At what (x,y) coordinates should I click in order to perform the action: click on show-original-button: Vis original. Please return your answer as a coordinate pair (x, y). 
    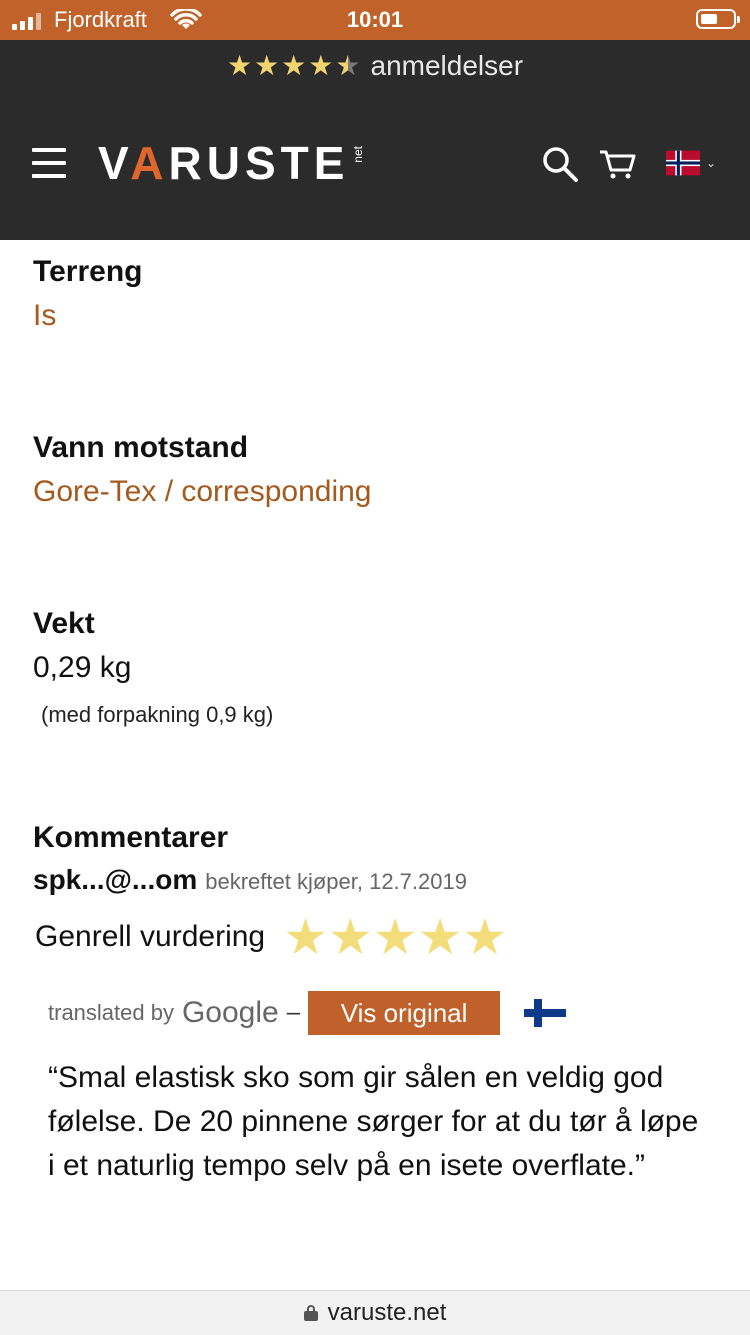
    Looking at the image, I should click on (404, 1013).